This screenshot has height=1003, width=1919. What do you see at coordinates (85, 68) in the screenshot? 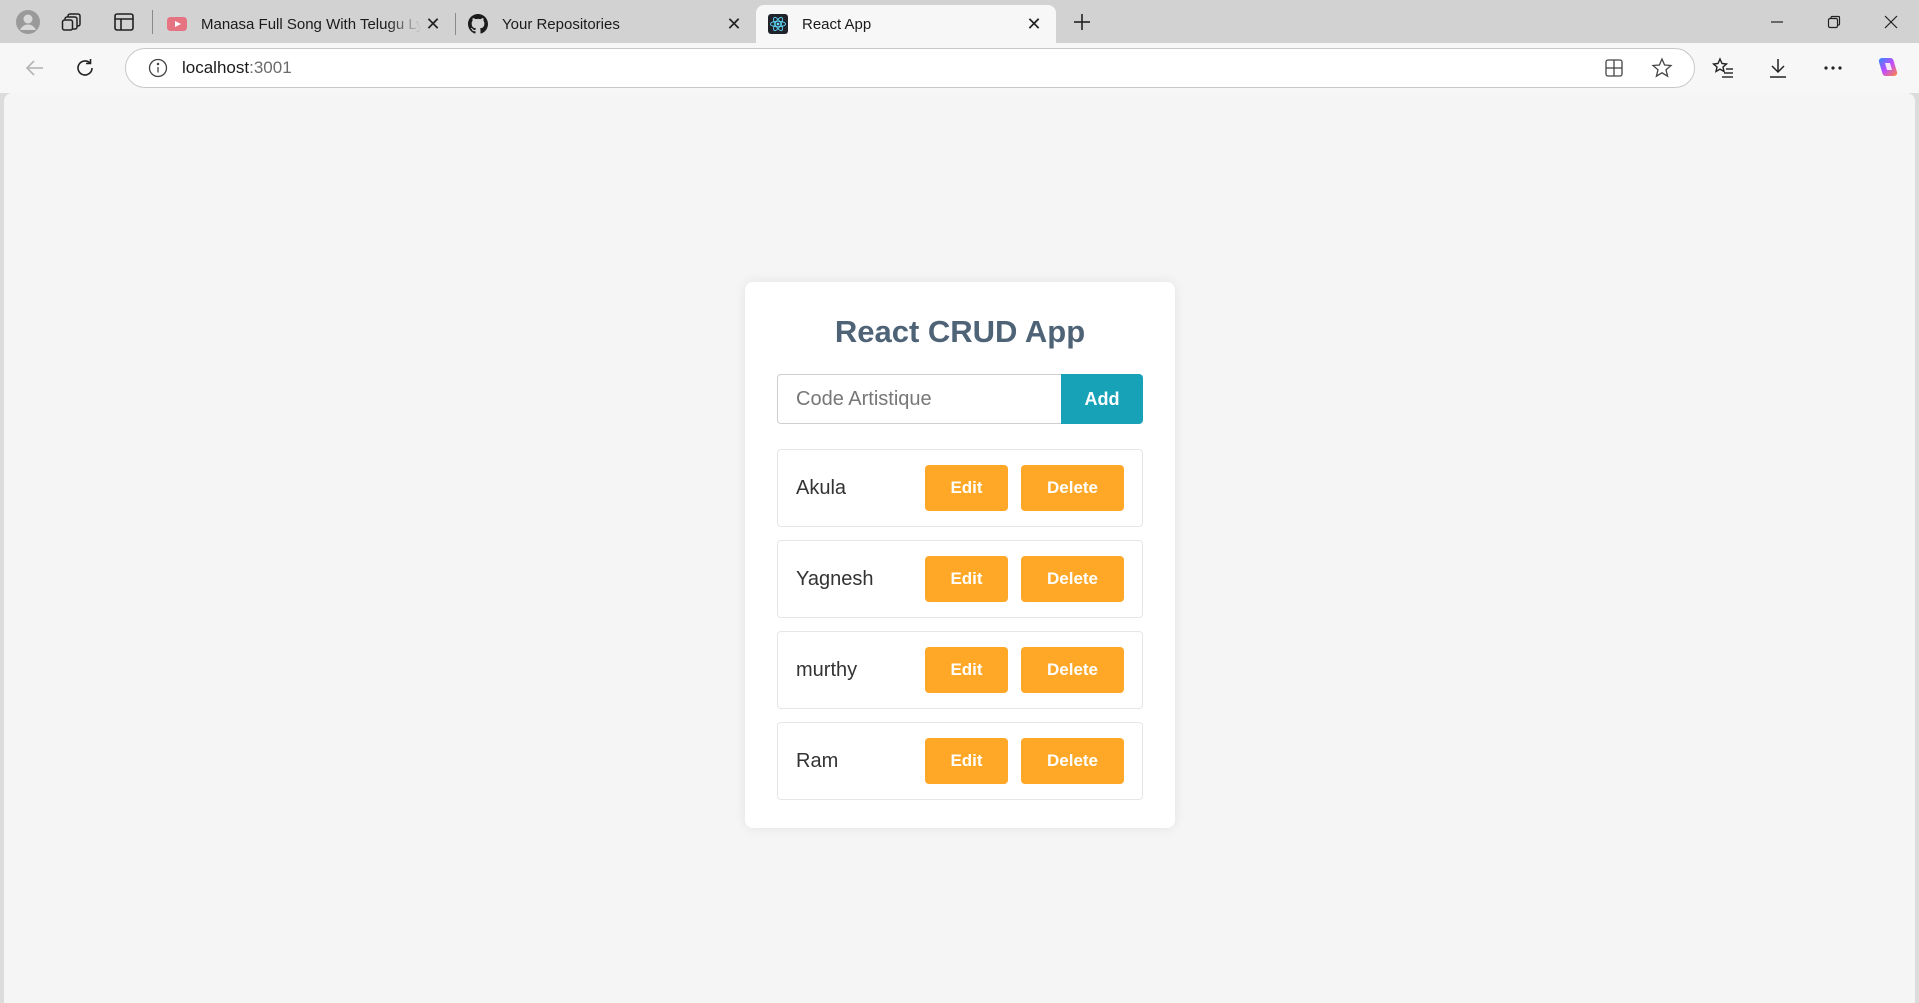
I see `refresh-icon` at bounding box center [85, 68].